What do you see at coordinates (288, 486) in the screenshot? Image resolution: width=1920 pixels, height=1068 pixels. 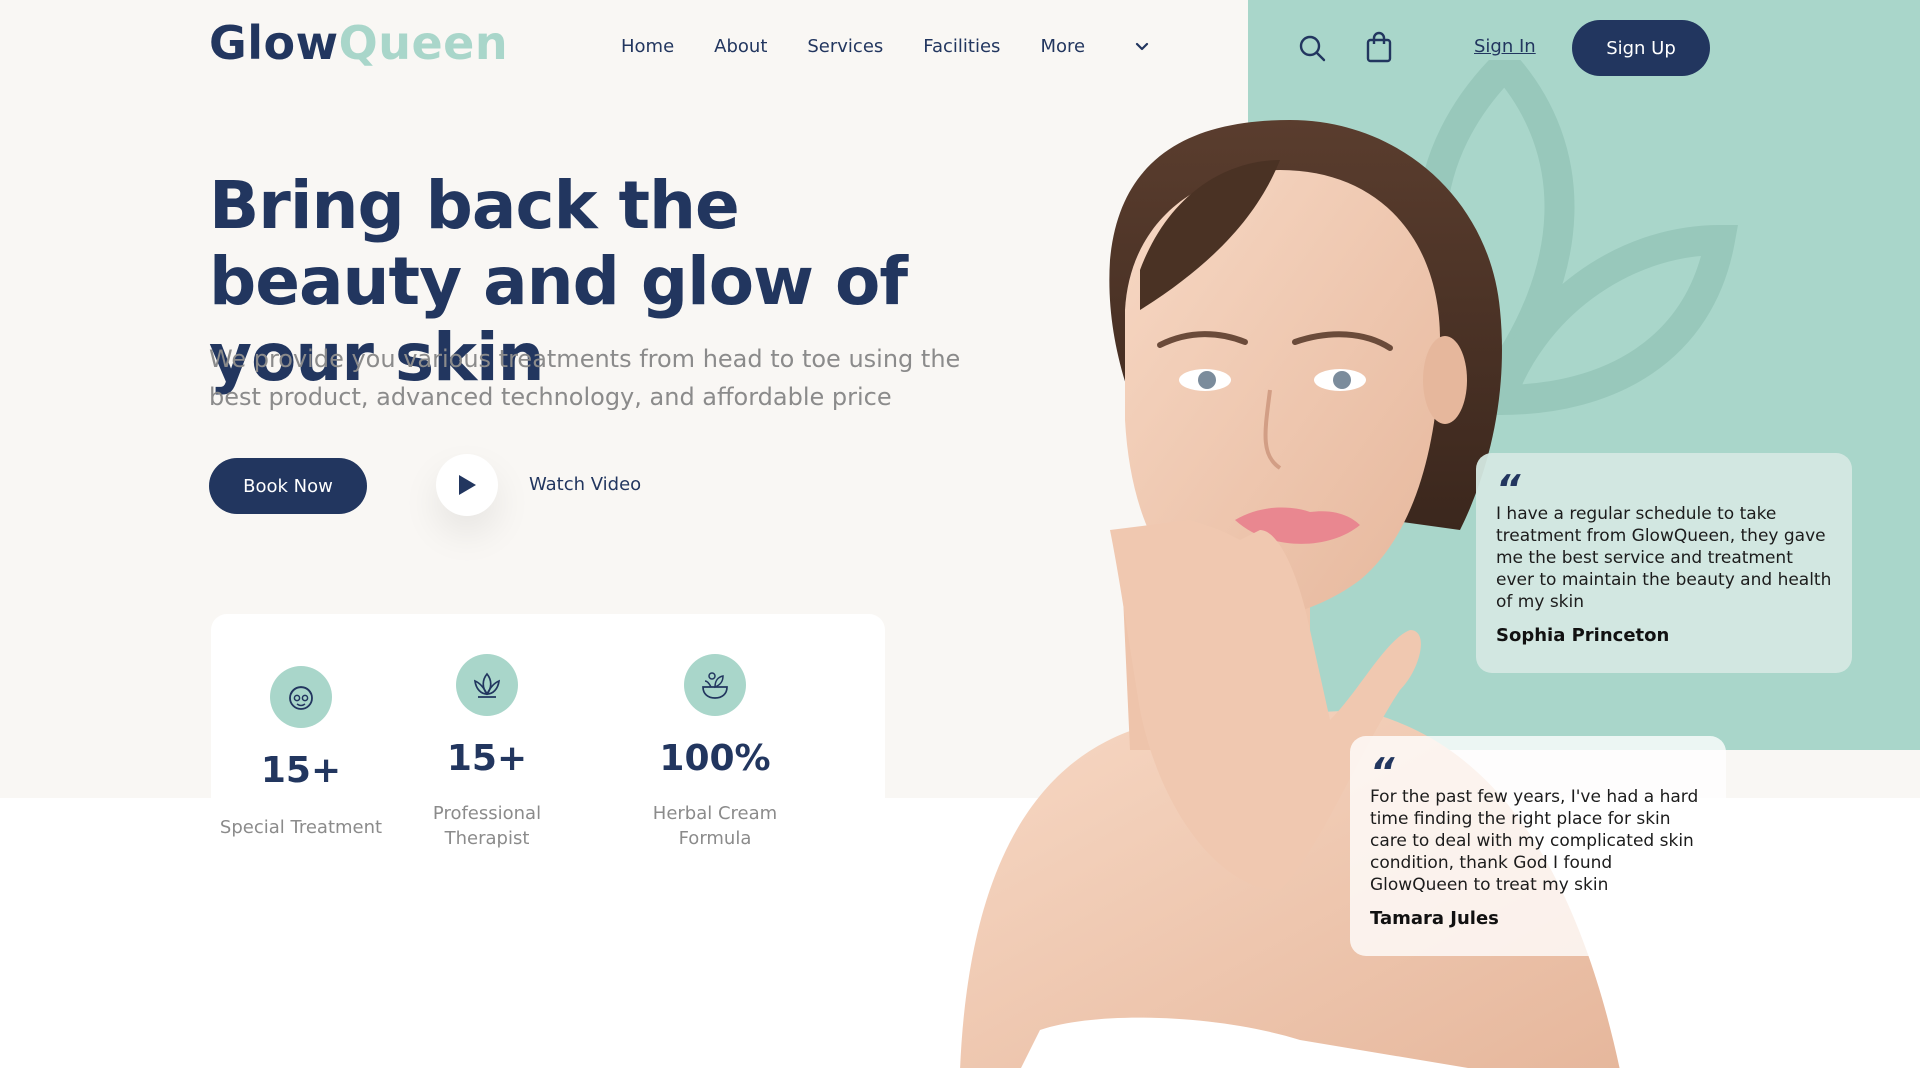 I see `book-now-button: Book Now` at bounding box center [288, 486].